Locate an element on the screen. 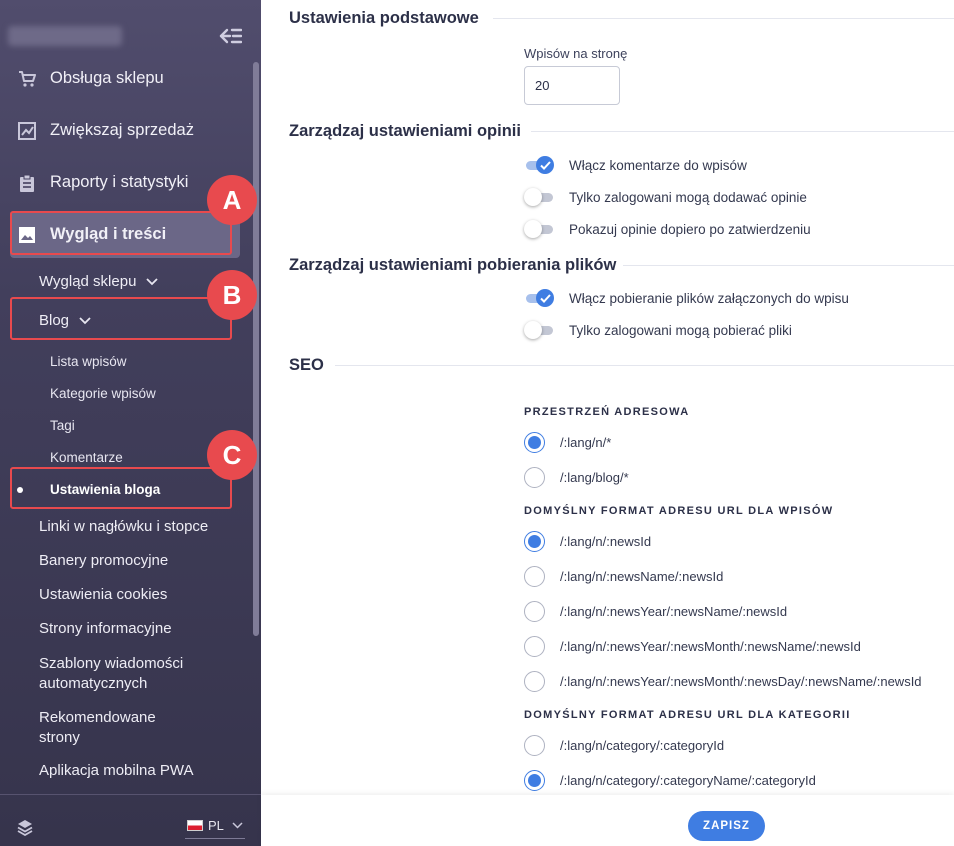 Image resolution: width=954 pixels, height=846 pixels. category-url-option-0: /:lang/n/category/:categoryId is located at coordinates (624, 745).